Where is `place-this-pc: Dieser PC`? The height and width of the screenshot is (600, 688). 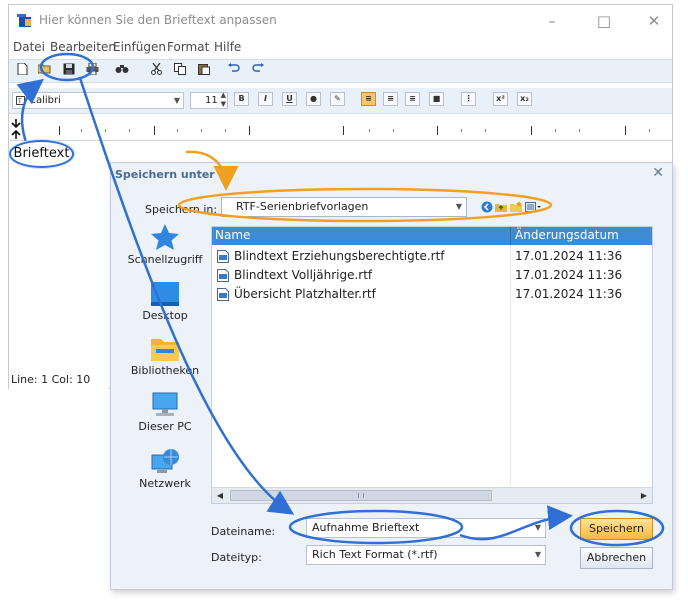
place-this-pc: Dieser PC is located at coordinates (165, 412).